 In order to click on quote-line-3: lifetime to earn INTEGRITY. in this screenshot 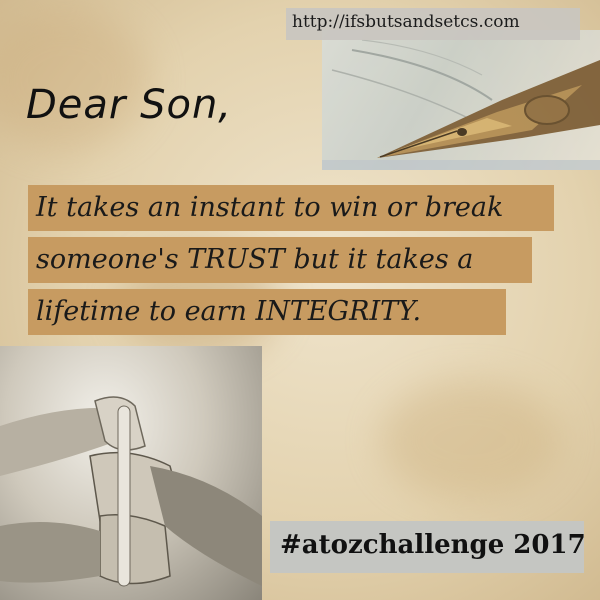, I will do `click(267, 312)`.